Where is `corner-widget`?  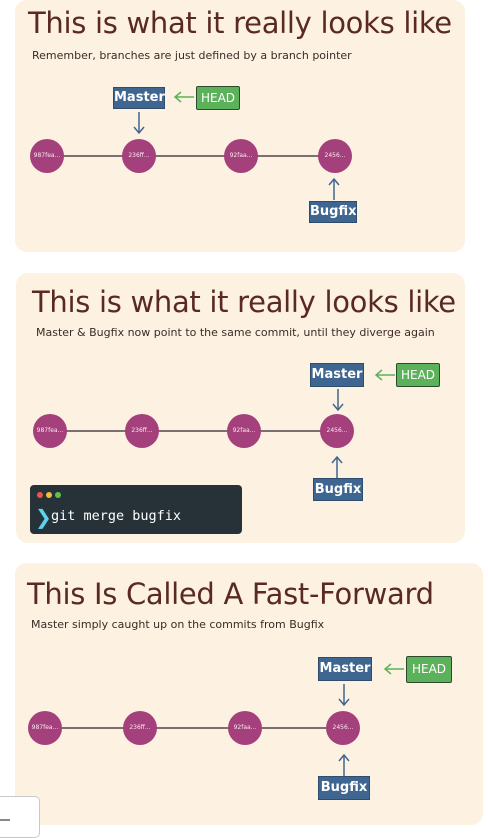
corner-widget is located at coordinates (20, 817).